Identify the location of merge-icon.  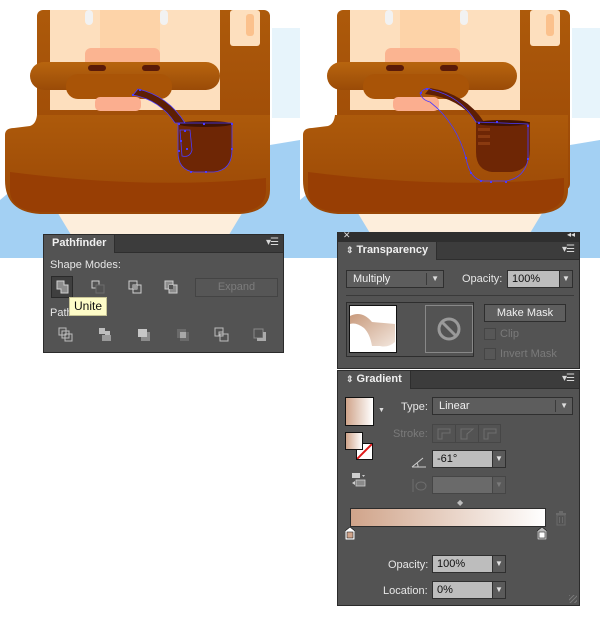
(144, 335).